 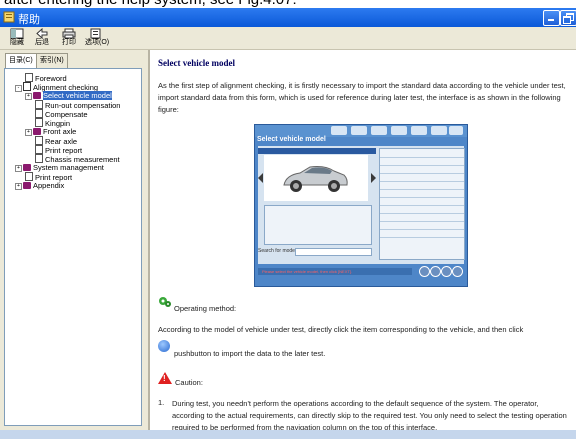 What do you see at coordinates (69, 42) in the screenshot?
I see `print-label: 打印` at bounding box center [69, 42].